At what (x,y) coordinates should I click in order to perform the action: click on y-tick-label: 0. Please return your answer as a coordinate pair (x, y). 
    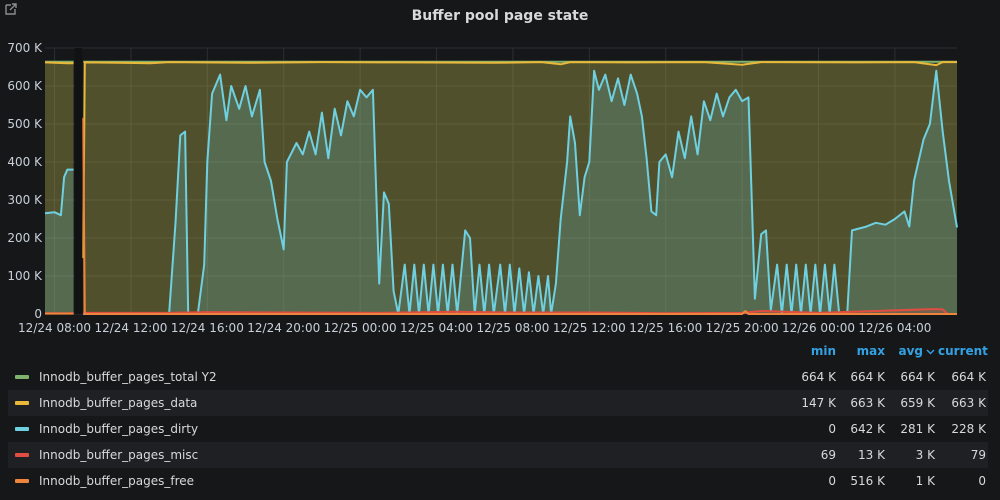
    Looking at the image, I should click on (38, 314).